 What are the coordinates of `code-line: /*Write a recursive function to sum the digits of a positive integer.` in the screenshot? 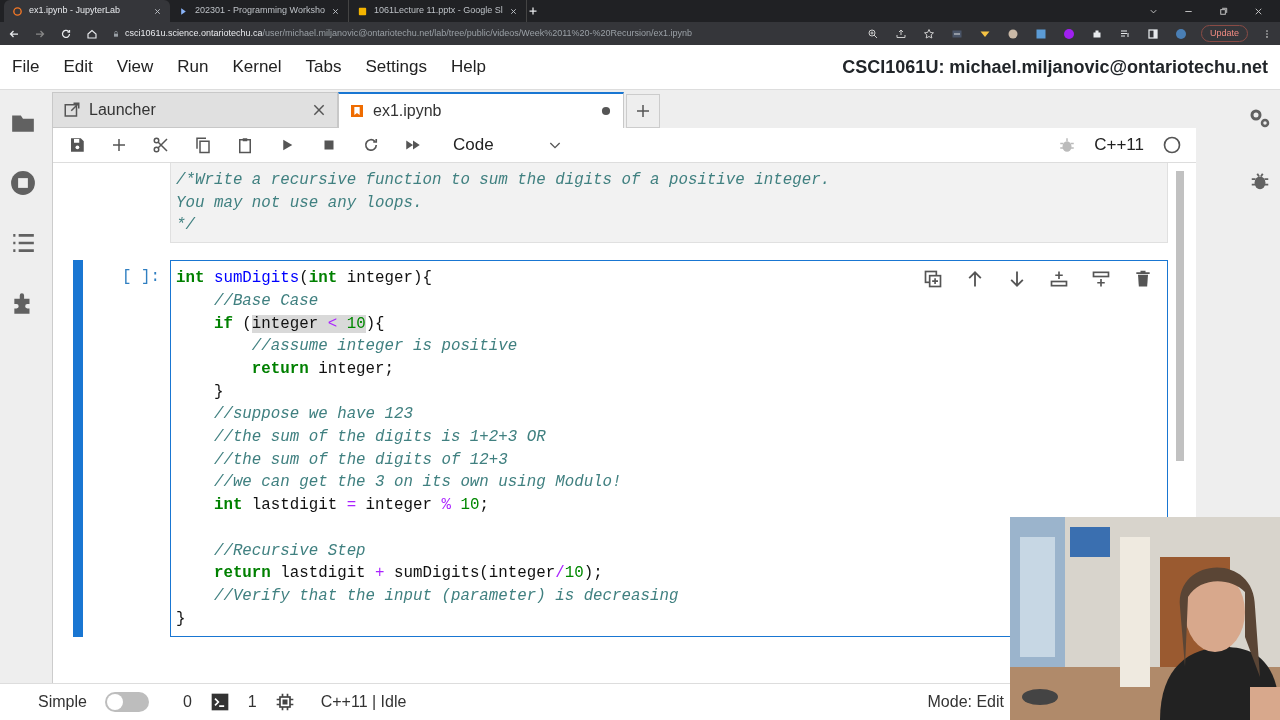 It's located at (503, 180).